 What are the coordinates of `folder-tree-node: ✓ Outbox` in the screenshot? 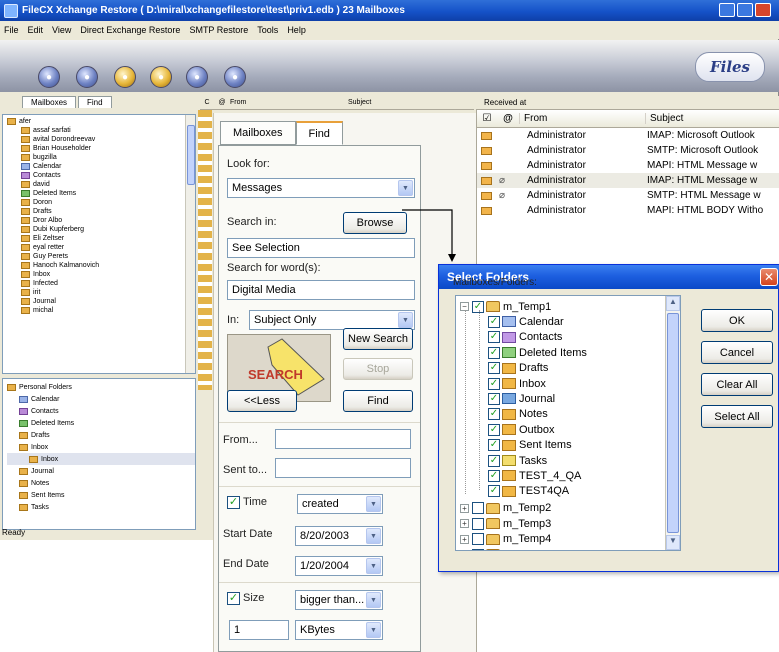 It's located at (521, 429).